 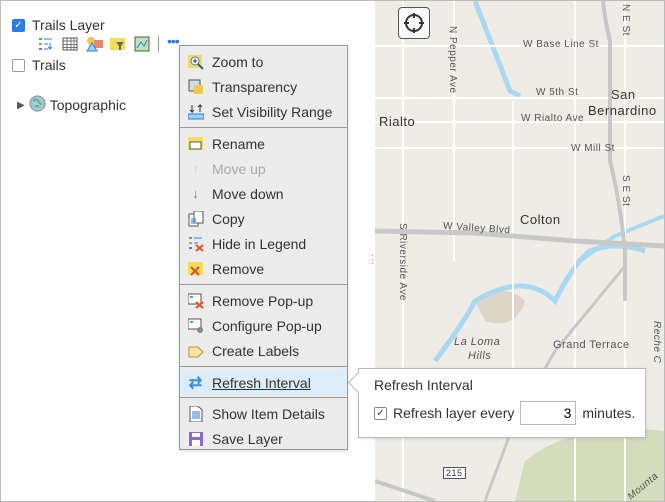 What do you see at coordinates (622, 110) in the screenshot?
I see `map-label: Bernardino` at bounding box center [622, 110].